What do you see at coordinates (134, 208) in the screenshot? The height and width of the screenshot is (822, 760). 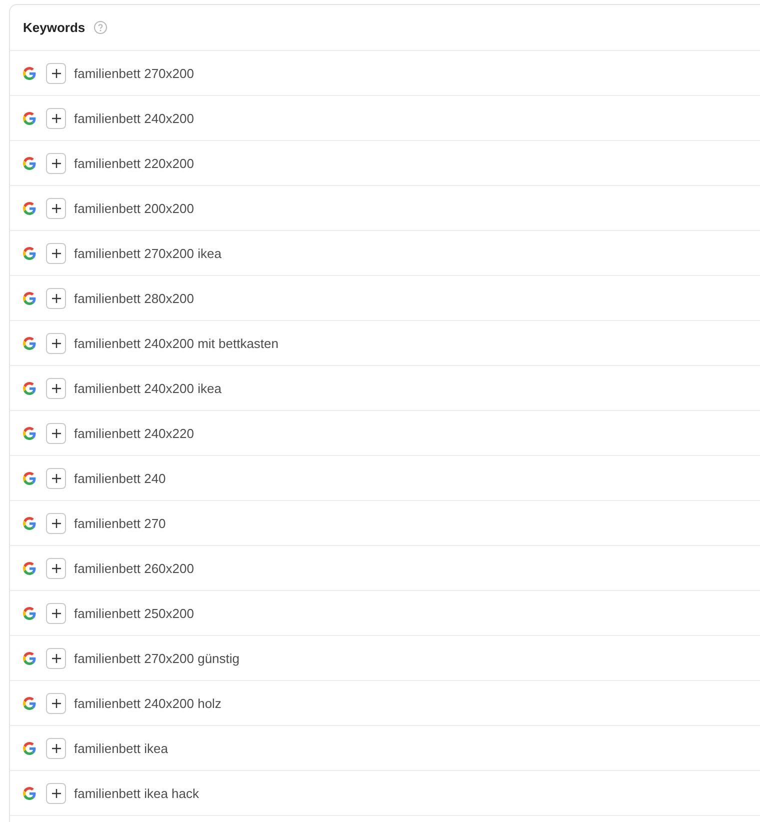 I see `keyword-text: familienbett 200x200` at bounding box center [134, 208].